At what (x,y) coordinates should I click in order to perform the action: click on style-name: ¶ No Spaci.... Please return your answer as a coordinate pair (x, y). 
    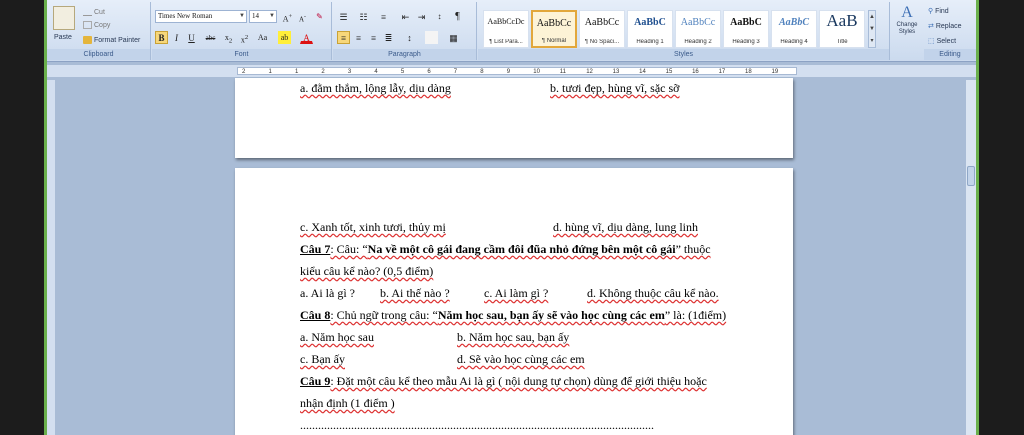
    Looking at the image, I should click on (602, 42).